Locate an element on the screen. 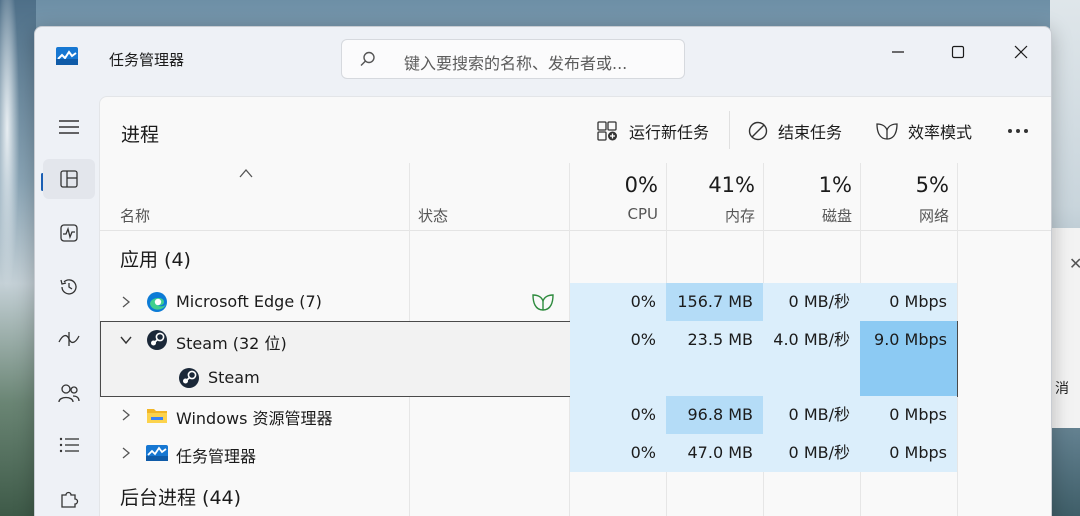 This screenshot has height=516, width=1080. sidebar-item-services is located at coordinates (69, 497).